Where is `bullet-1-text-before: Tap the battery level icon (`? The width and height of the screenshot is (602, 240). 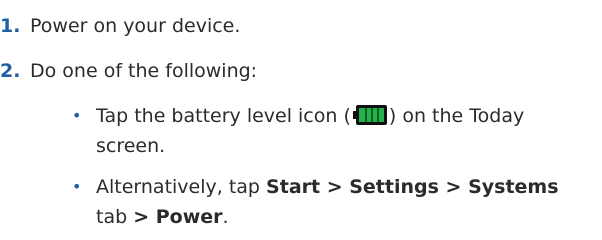 bullet-1-text-before: Tap the battery level icon ( is located at coordinates (223, 116).